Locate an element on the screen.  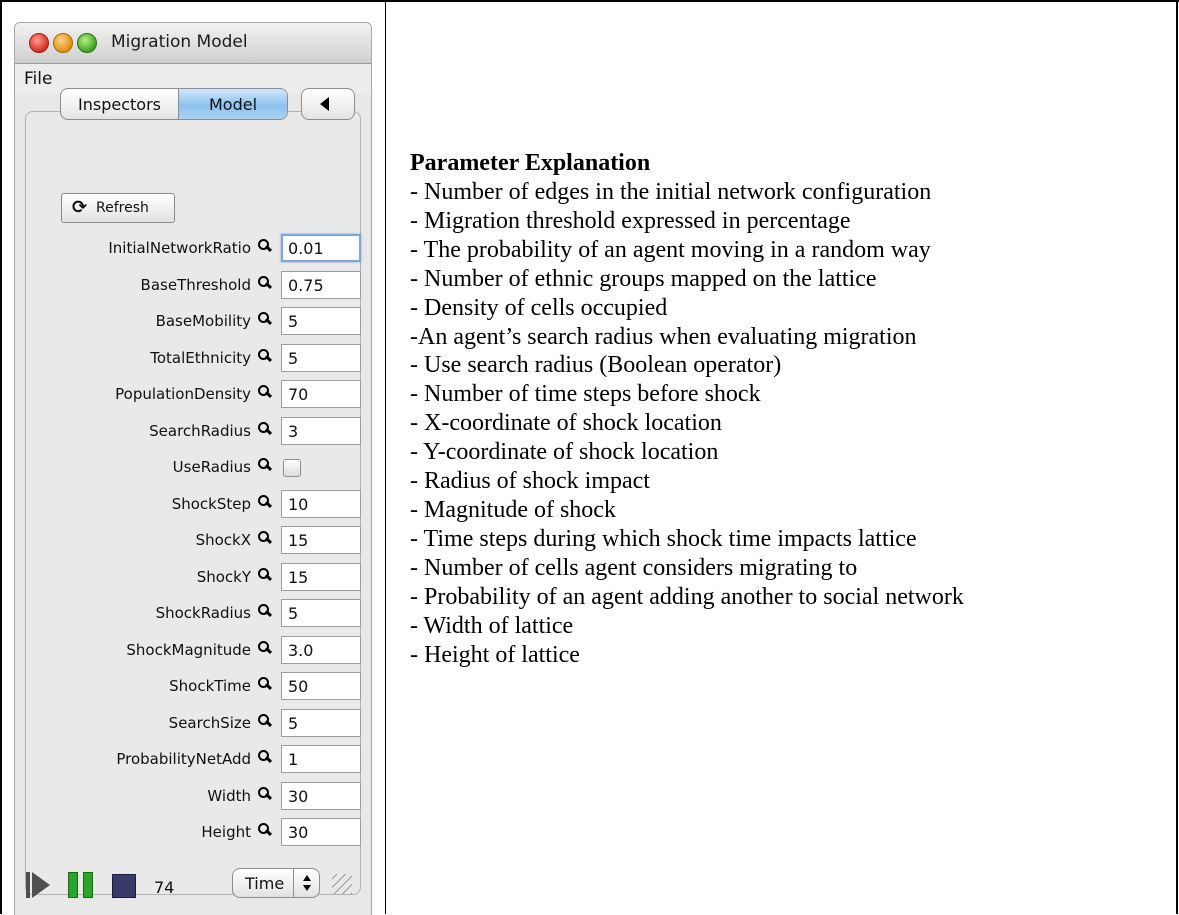
time-select-value: Time is located at coordinates (265, 883).